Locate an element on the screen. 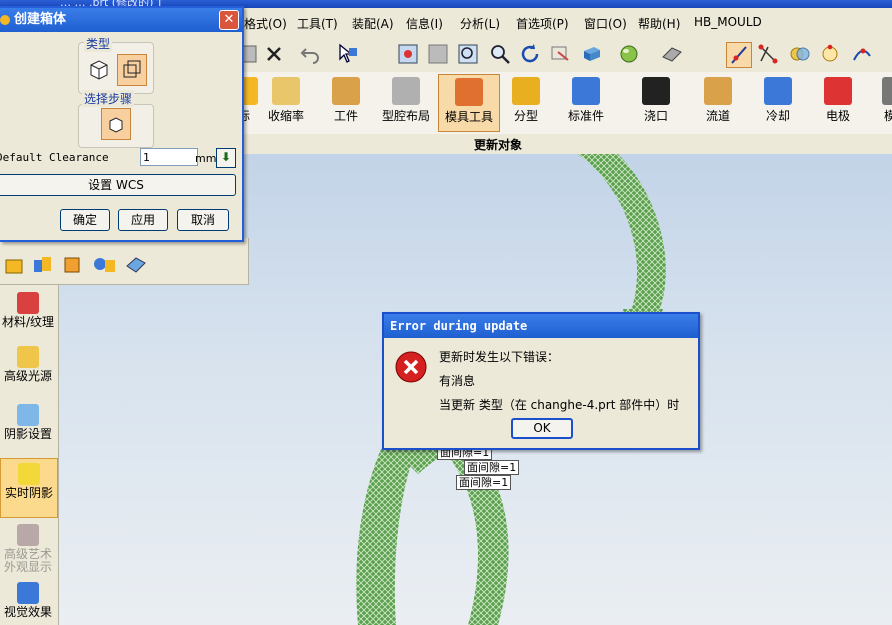 Image resolution: width=892 pixels, height=625 pixels. palette-label: 高级光源 is located at coordinates (27, 376).